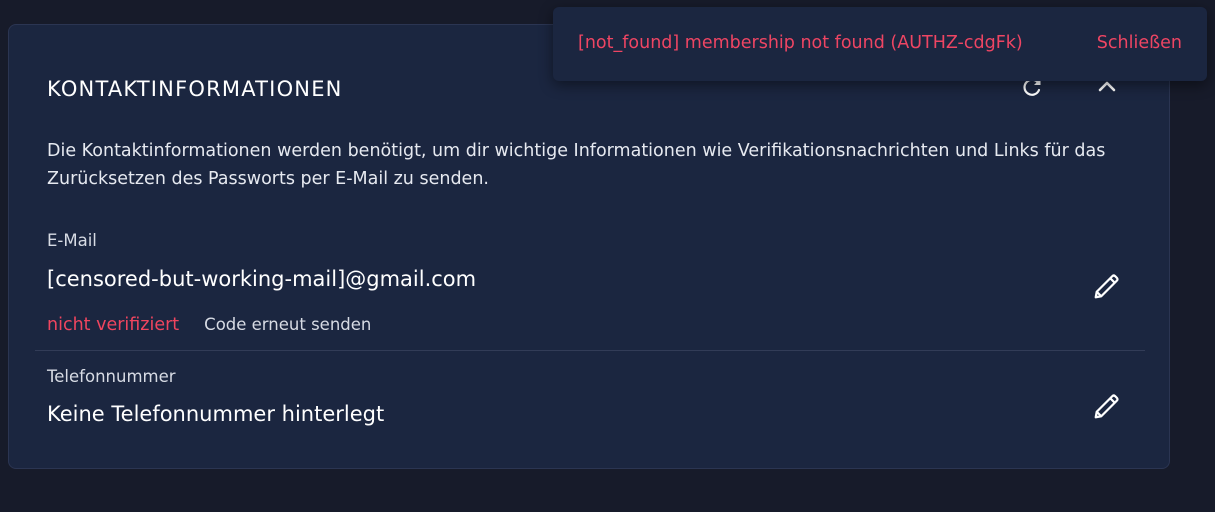 The width and height of the screenshot is (1215, 512). I want to click on toast-close-button: Schließen, so click(1139, 43).